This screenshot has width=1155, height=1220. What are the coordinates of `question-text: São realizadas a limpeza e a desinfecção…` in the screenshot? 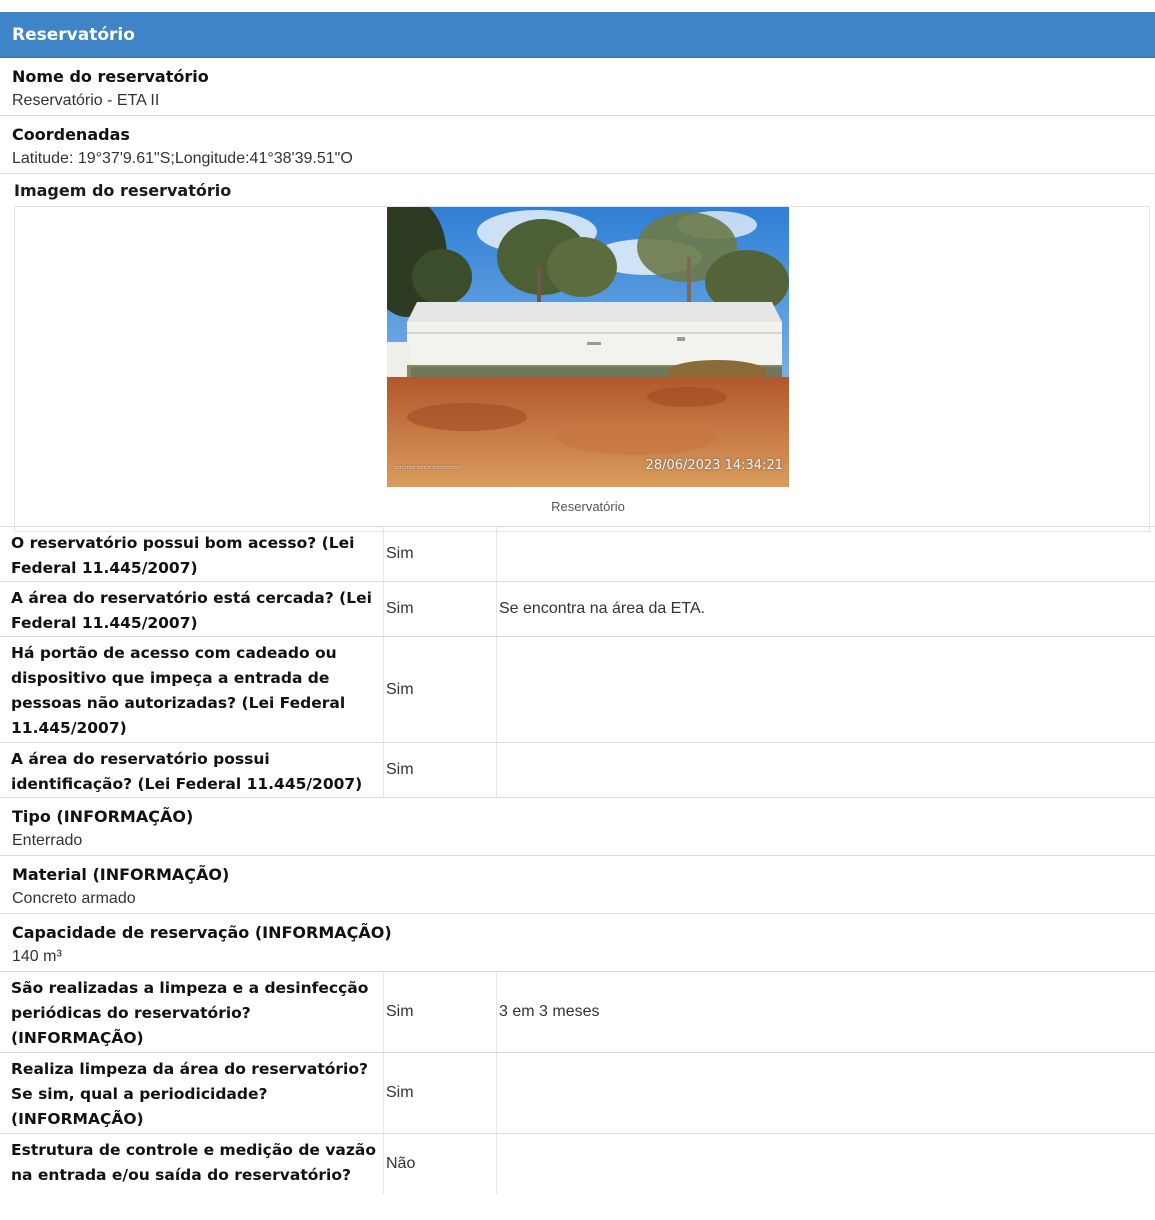 It's located at (190, 1013).